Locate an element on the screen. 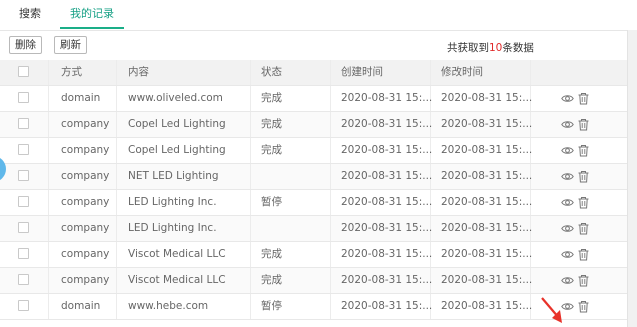  vertical-scrollbar is located at coordinates (632, 178).